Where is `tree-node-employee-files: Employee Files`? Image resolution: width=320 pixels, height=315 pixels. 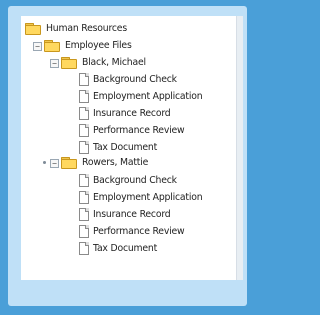
tree-node-employee-files: Employee Files is located at coordinates (88, 45).